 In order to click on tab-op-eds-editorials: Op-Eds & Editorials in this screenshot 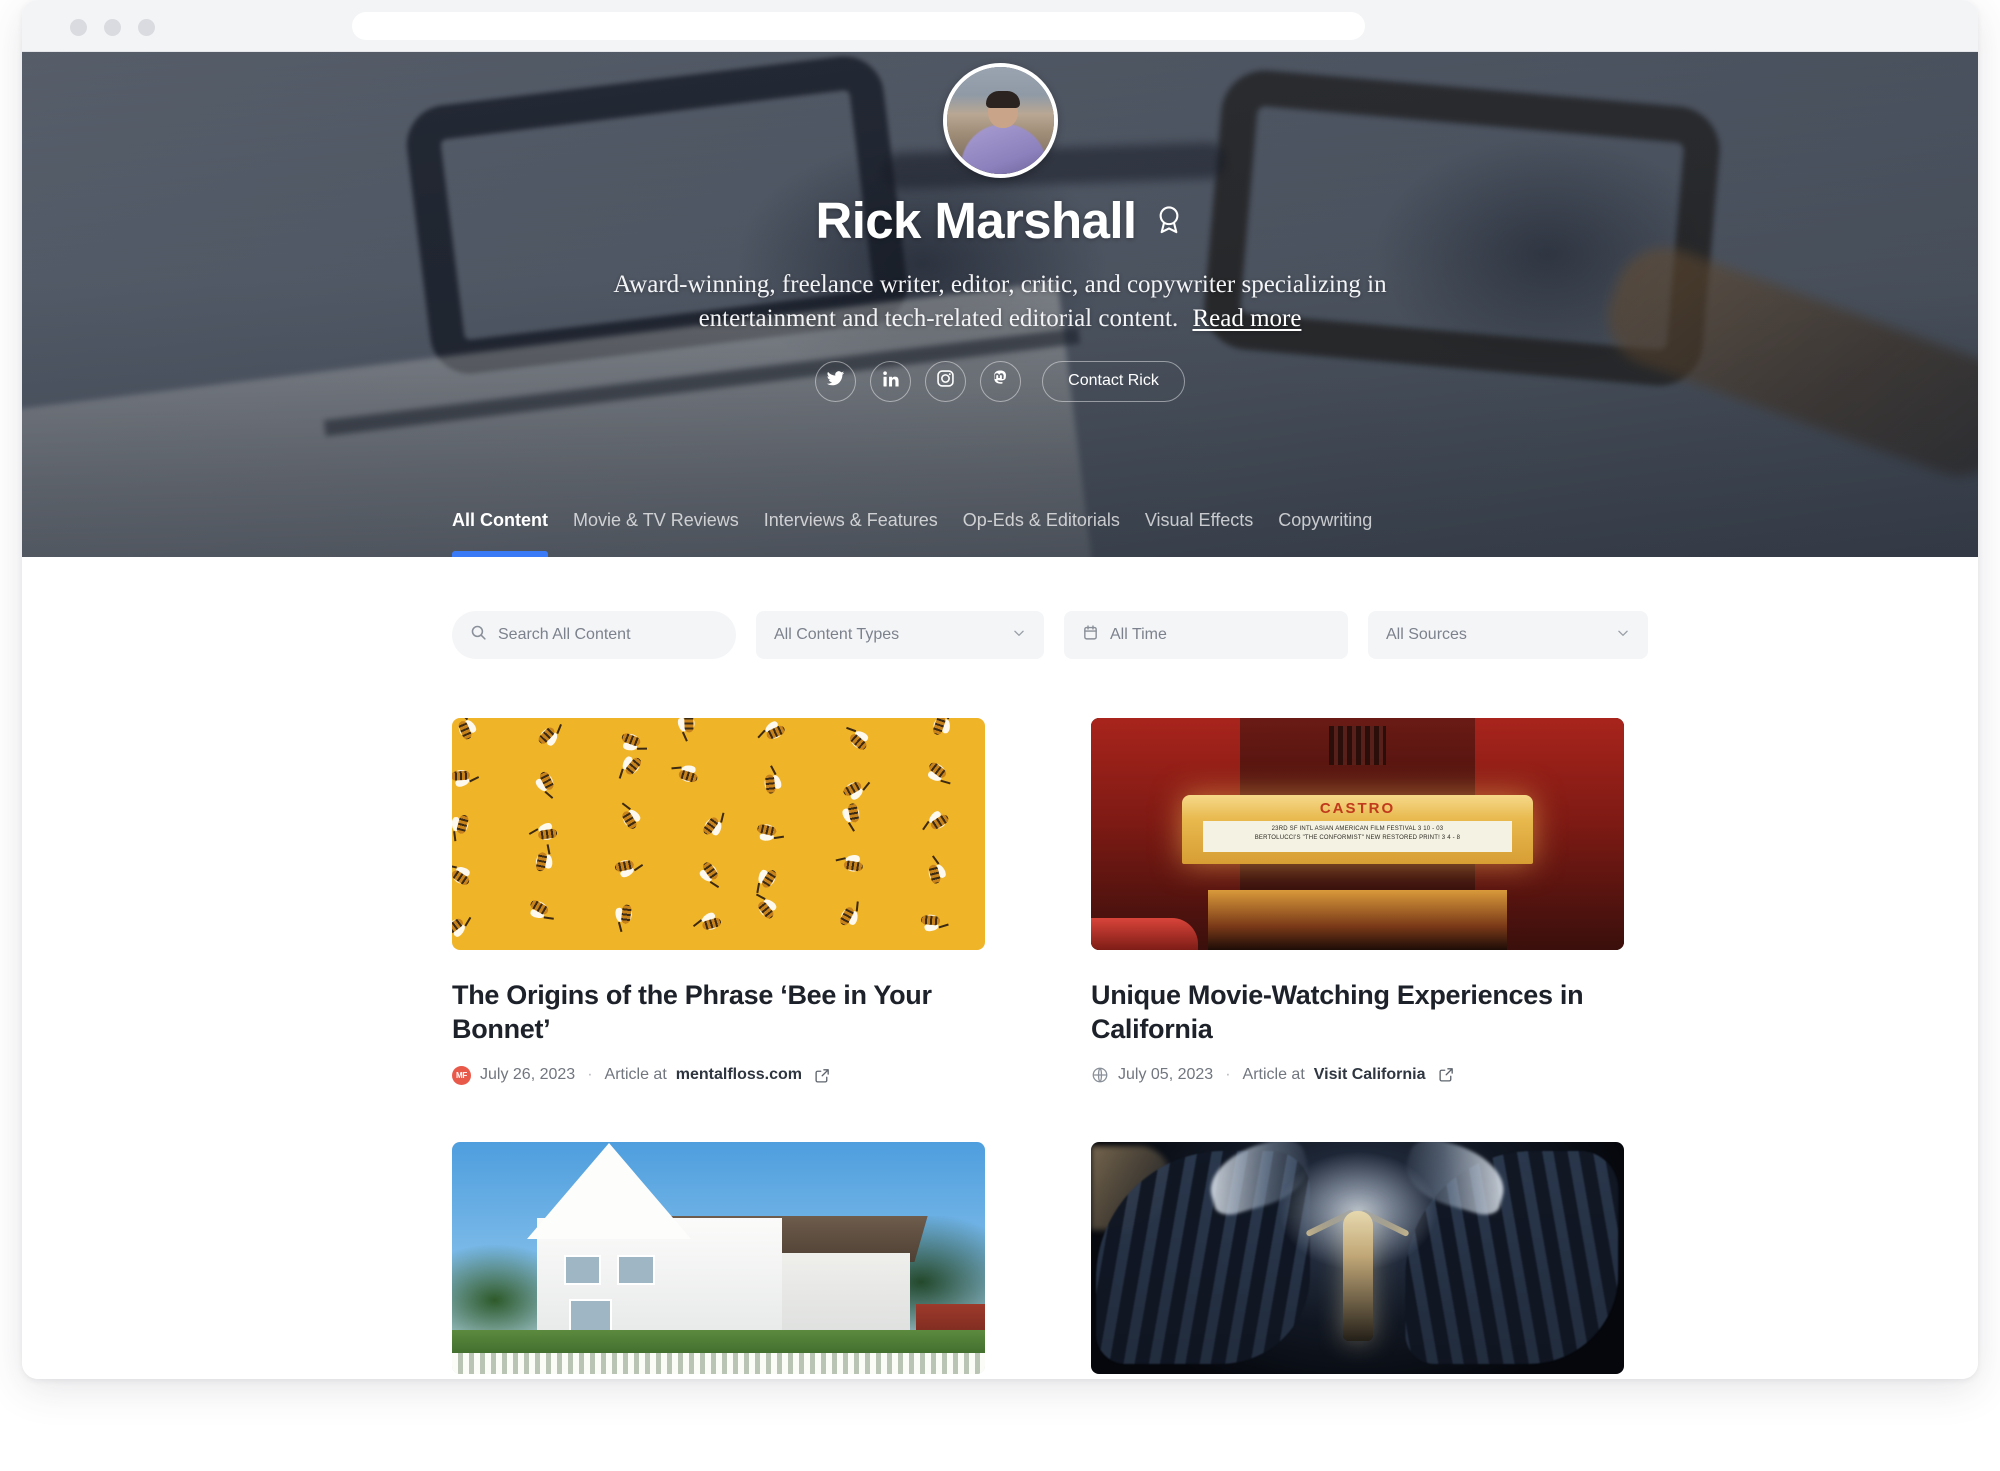, I will do `click(1054, 533)`.